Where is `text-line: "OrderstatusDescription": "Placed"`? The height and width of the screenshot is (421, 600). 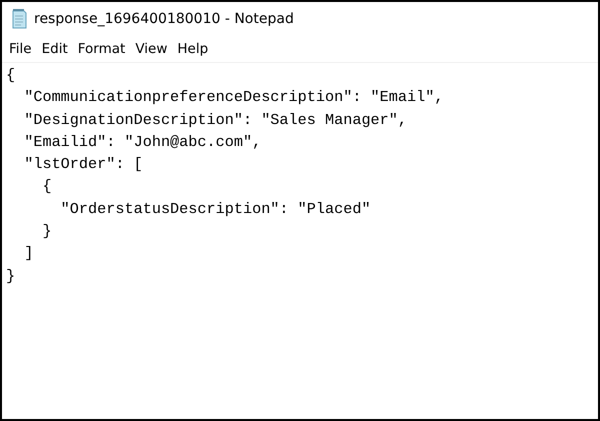
text-line: "OrderstatusDescription": "Placed" is located at coordinates (215, 209).